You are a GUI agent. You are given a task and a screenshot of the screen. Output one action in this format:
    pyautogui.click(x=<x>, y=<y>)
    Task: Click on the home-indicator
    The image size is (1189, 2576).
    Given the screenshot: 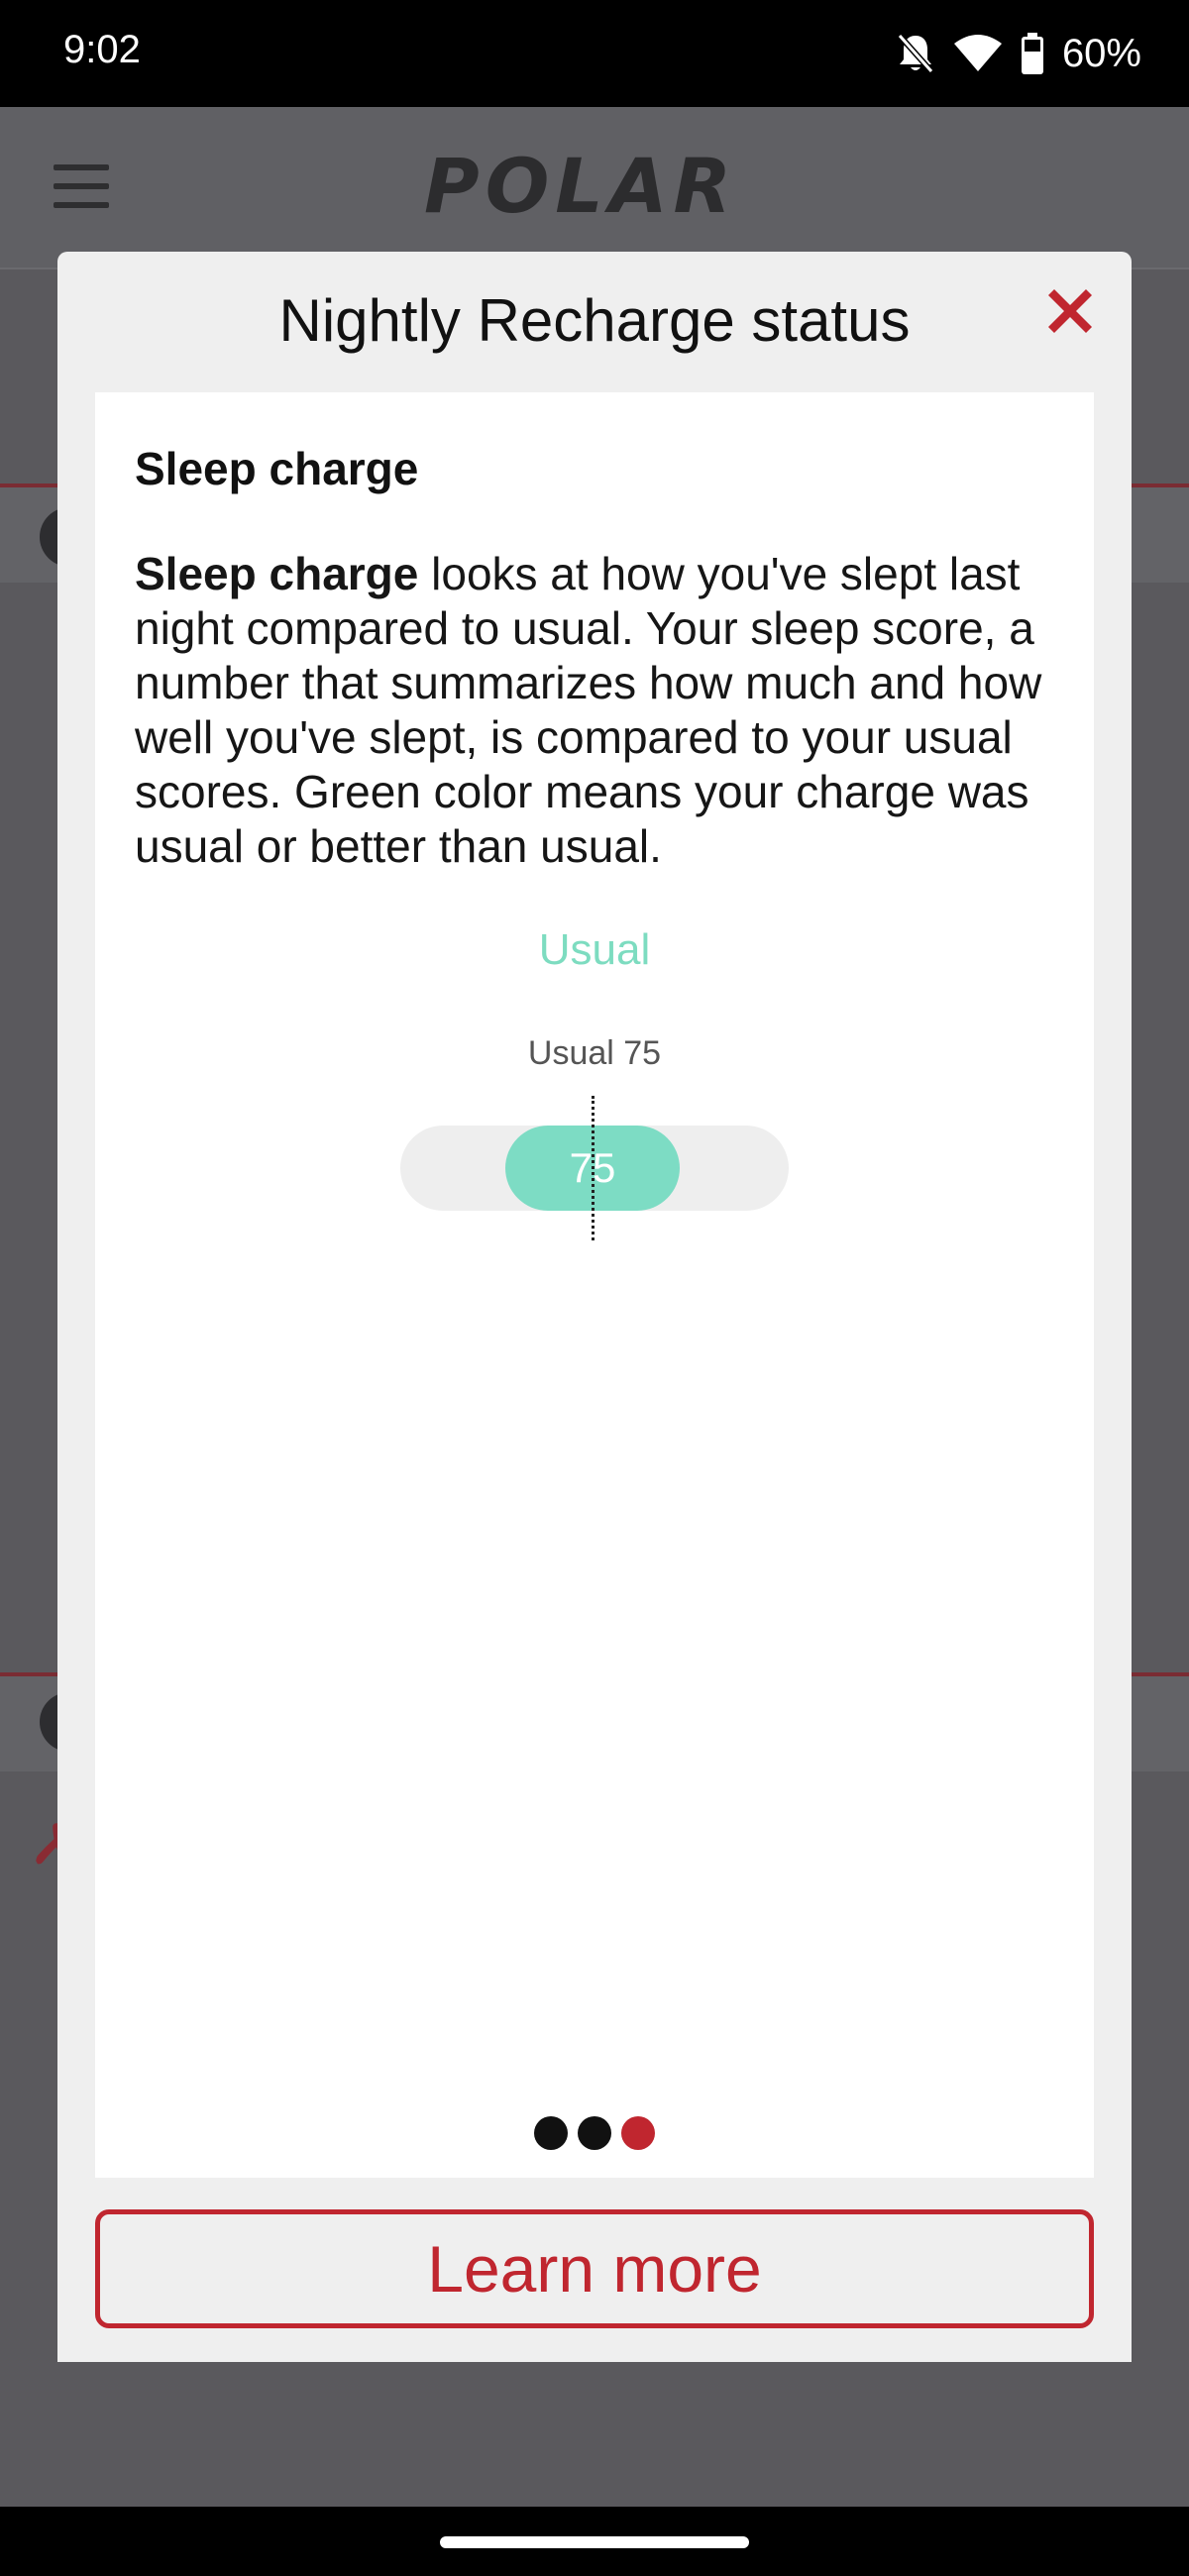 What is the action you would take?
    pyautogui.click(x=594, y=2542)
    